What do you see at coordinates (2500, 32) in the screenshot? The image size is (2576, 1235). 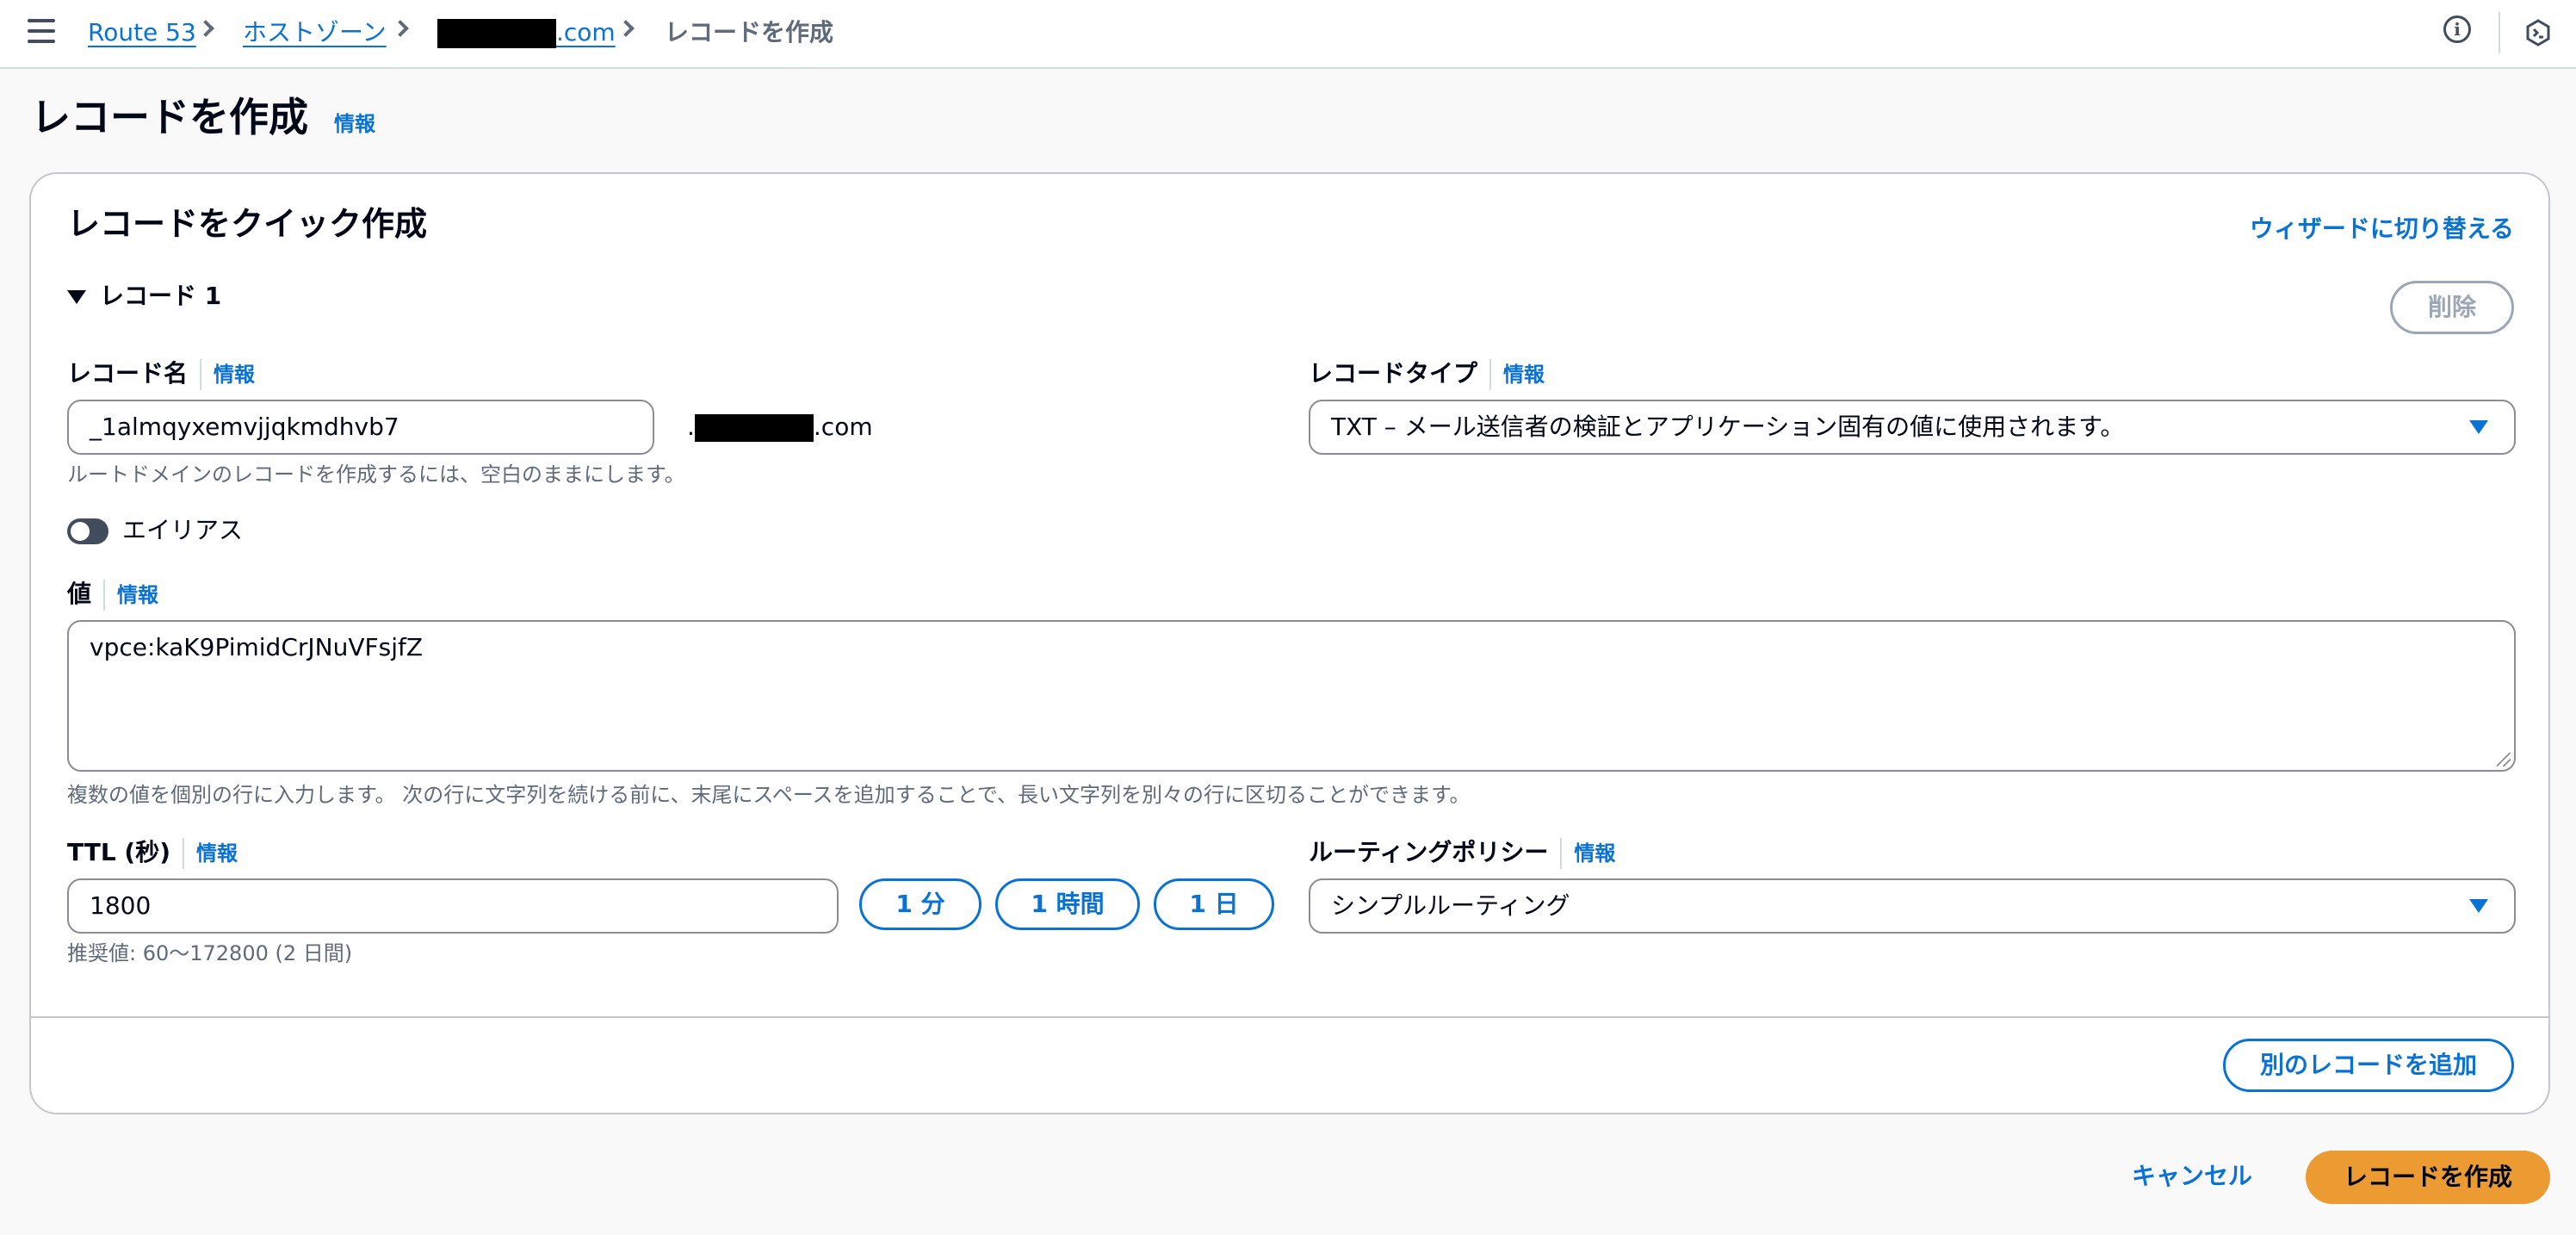 I see `top-divider` at bounding box center [2500, 32].